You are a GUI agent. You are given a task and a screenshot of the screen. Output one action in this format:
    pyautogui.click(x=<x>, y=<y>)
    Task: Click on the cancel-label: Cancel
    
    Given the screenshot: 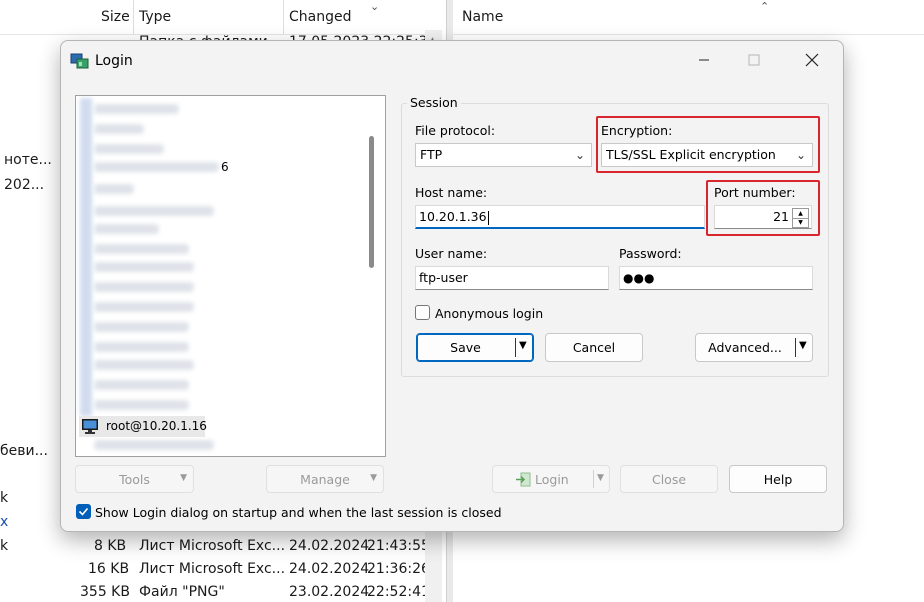 What is the action you would take?
    pyautogui.click(x=594, y=347)
    